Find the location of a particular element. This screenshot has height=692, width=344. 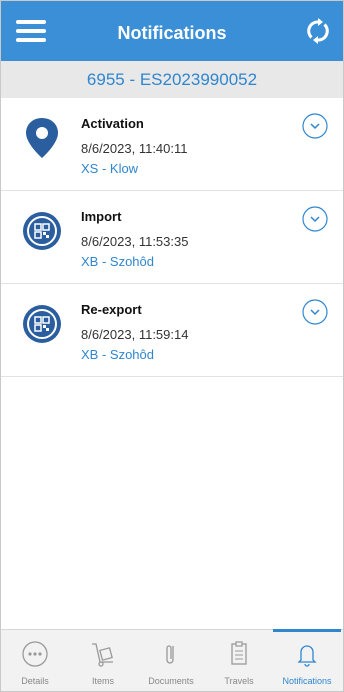

tab-details: Details is located at coordinates (35, 660).